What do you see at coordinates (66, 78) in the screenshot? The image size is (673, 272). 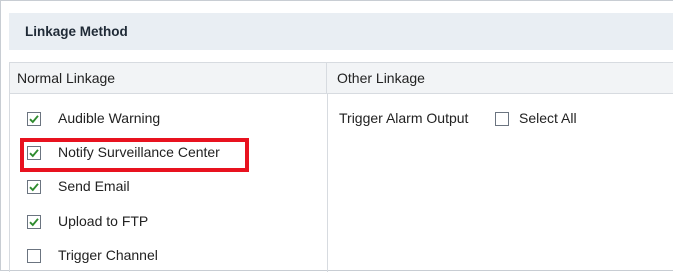 I see `normal-linkage-header-label: Normal Linkage` at bounding box center [66, 78].